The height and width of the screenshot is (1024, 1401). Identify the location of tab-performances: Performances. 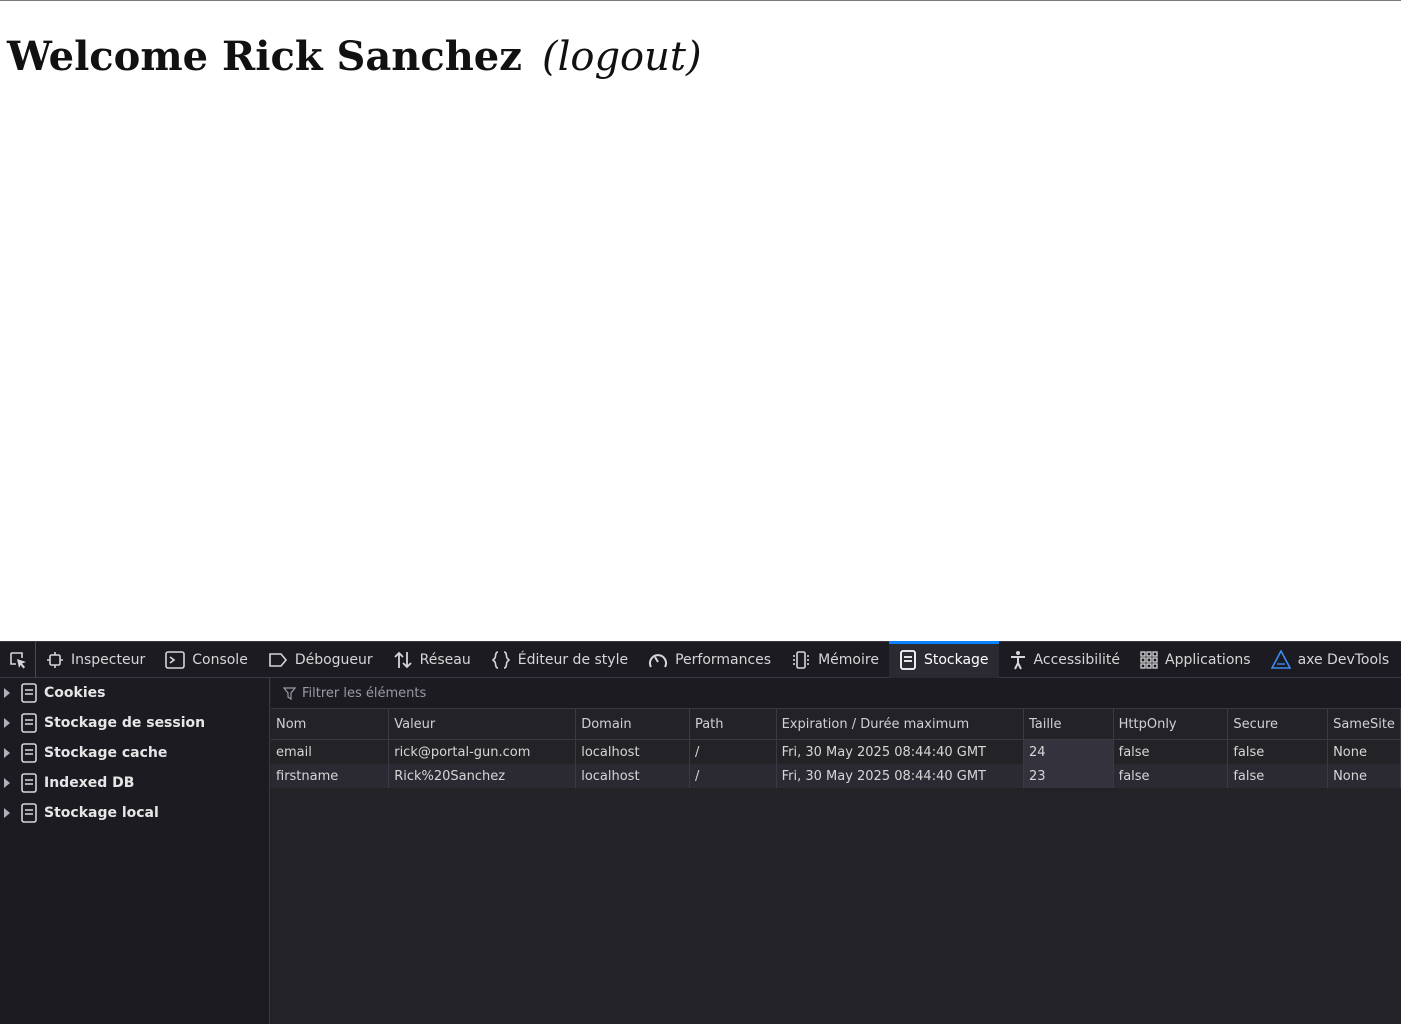
(709, 660).